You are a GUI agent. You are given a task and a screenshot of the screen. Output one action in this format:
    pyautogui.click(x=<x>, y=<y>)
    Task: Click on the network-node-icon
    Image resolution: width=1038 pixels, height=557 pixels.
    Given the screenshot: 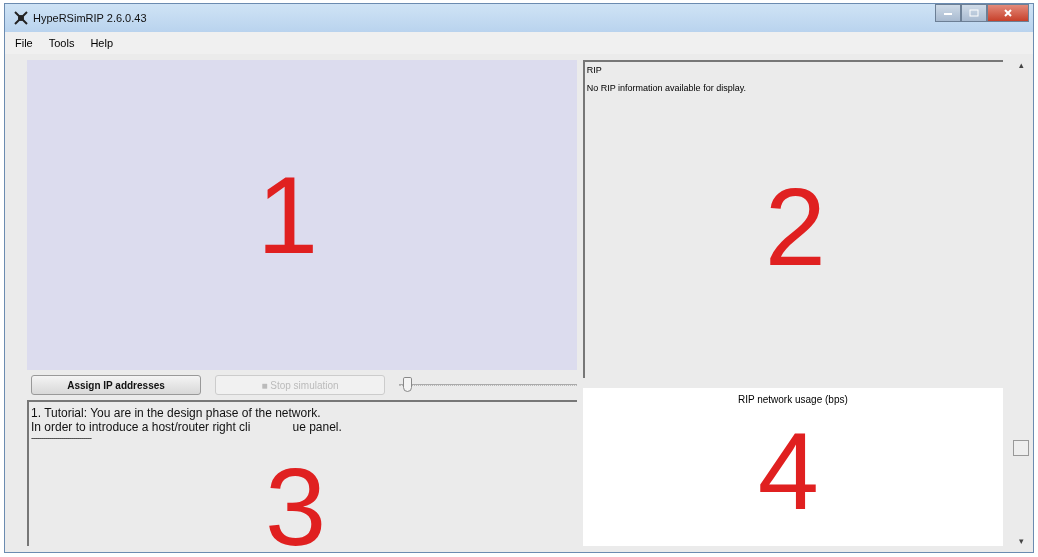 What is the action you would take?
    pyautogui.click(x=21, y=18)
    